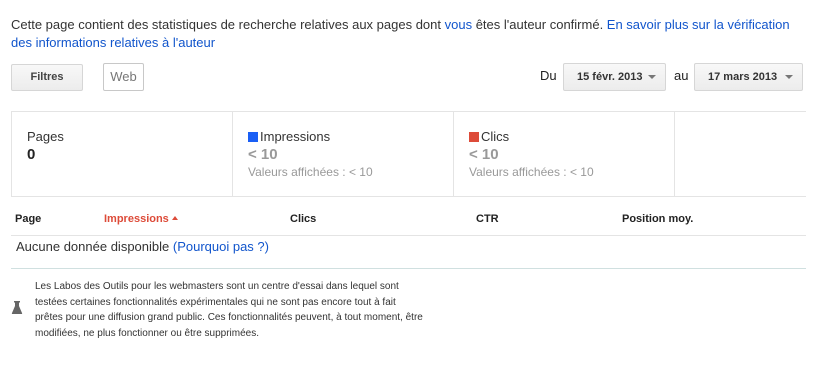 This screenshot has height=373, width=822. Describe the element at coordinates (539, 24) in the screenshot. I see `intro-text-part2: êtes l'auteur confirmé.` at that location.